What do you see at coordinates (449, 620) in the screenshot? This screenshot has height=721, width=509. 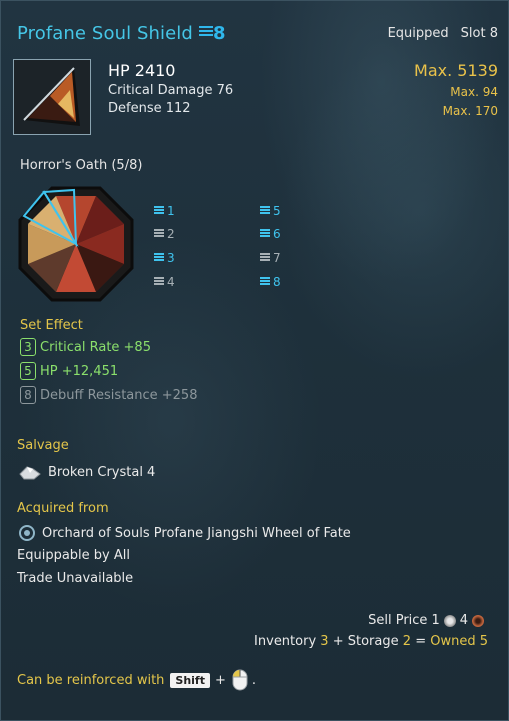 I see `silver-coin-icon` at bounding box center [449, 620].